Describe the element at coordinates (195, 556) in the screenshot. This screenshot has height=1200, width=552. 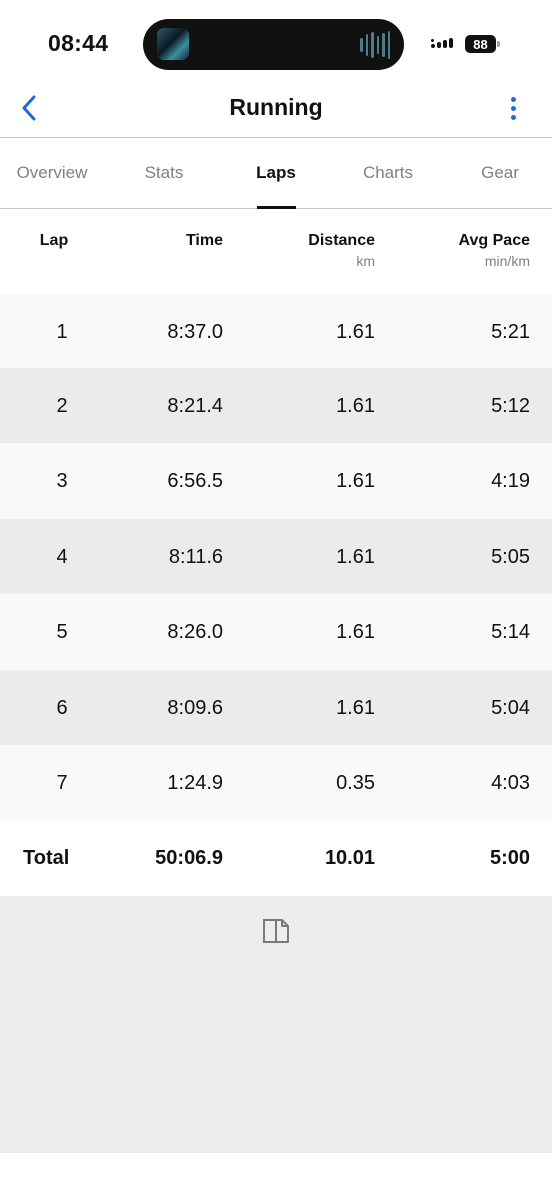
I see `lap-time: 8:11.6` at that location.